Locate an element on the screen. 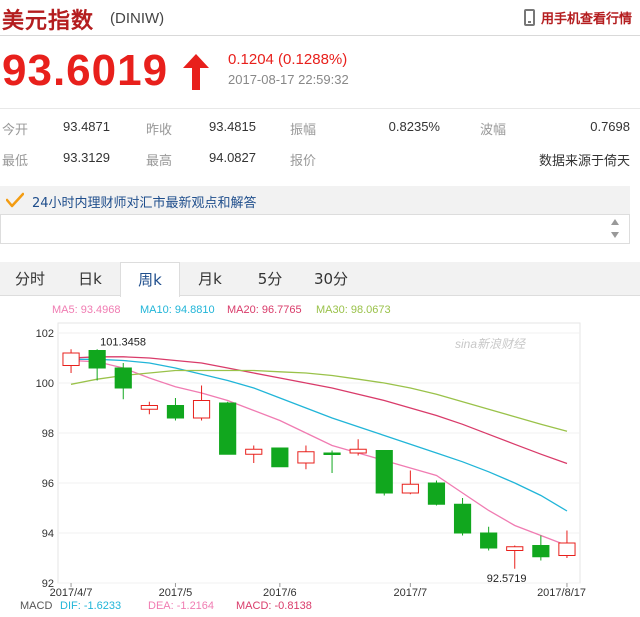 The height and width of the screenshot is (617, 640). y-tick-label: 100 is located at coordinates (45, 384).